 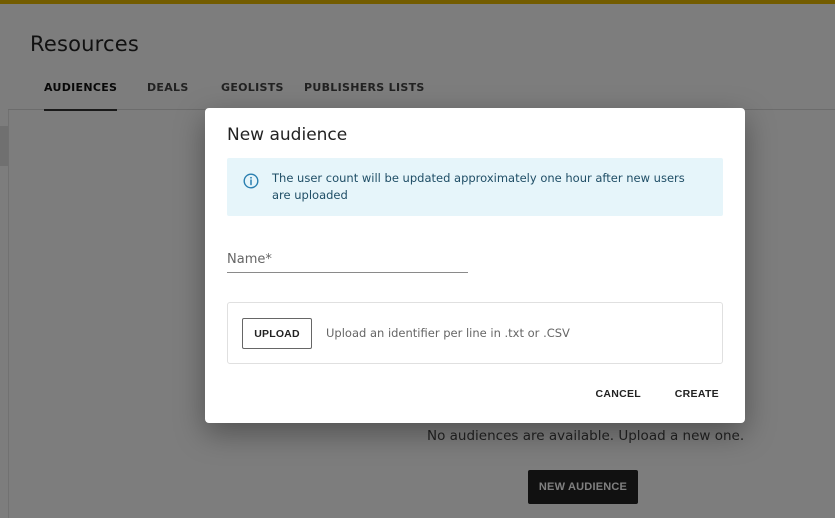 I want to click on info-icon, so click(x=251, y=181).